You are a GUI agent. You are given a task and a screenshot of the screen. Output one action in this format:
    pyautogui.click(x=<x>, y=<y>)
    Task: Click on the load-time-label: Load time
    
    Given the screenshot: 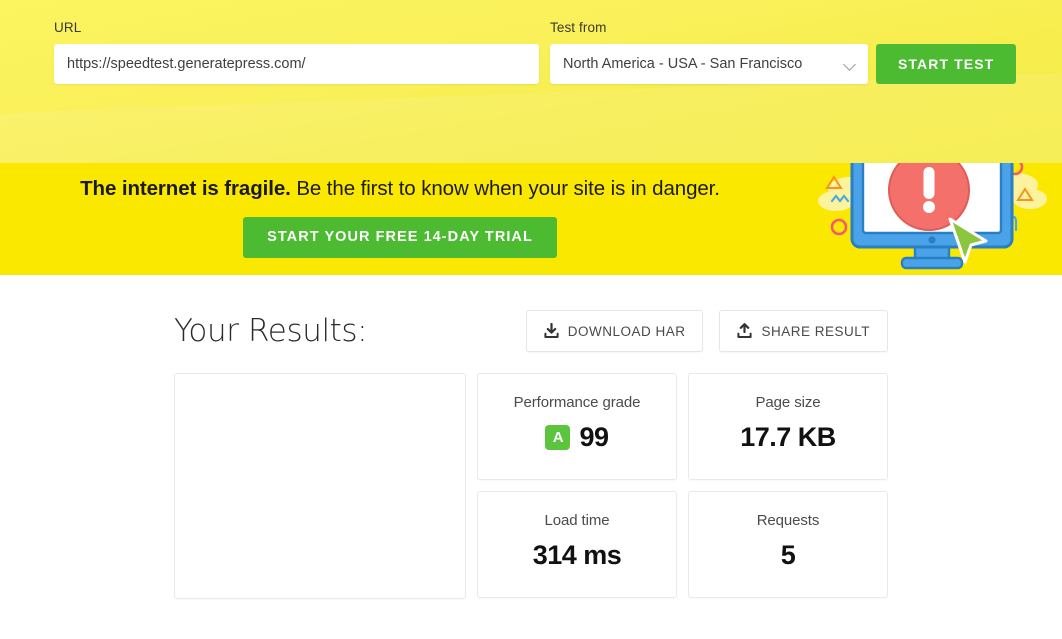 What is the action you would take?
    pyautogui.click(x=577, y=520)
    